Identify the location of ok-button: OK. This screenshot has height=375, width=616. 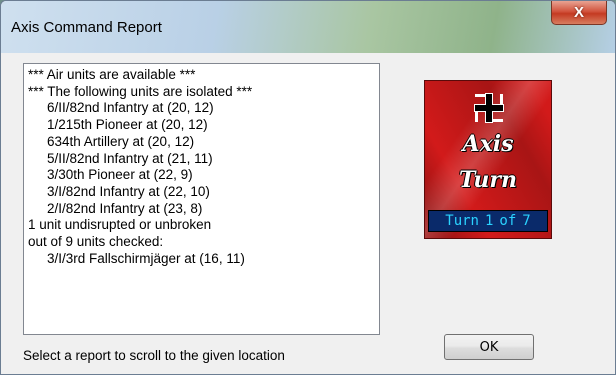
(489, 347).